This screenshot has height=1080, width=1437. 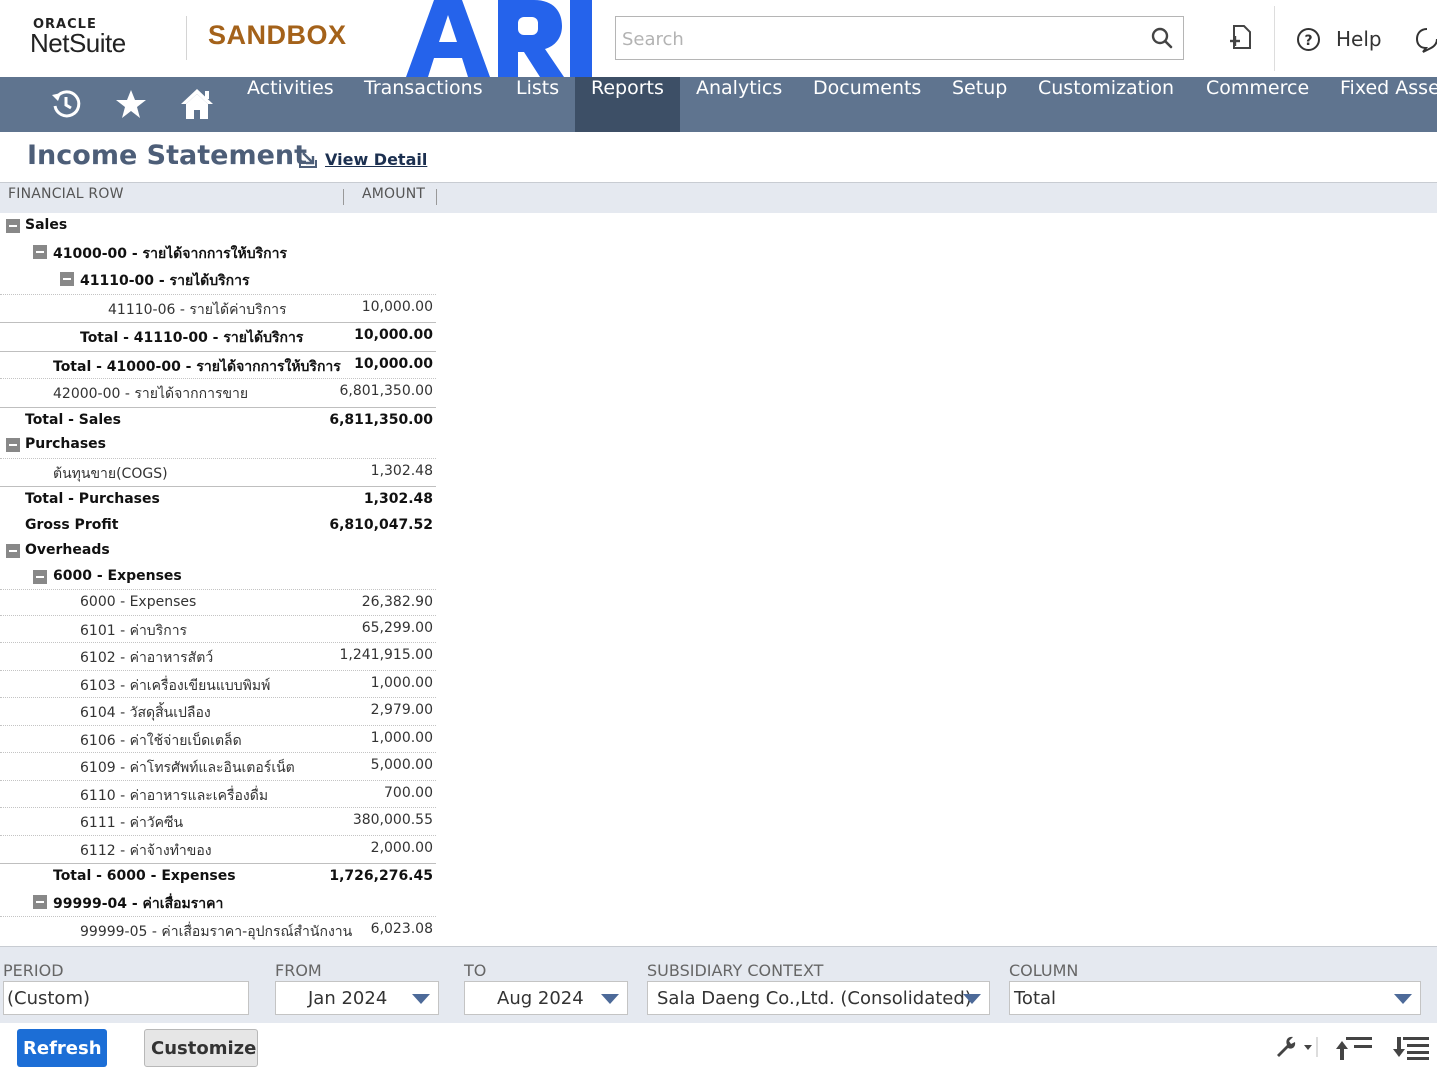 I want to click on nav-documents: Documents, so click(x=867, y=104).